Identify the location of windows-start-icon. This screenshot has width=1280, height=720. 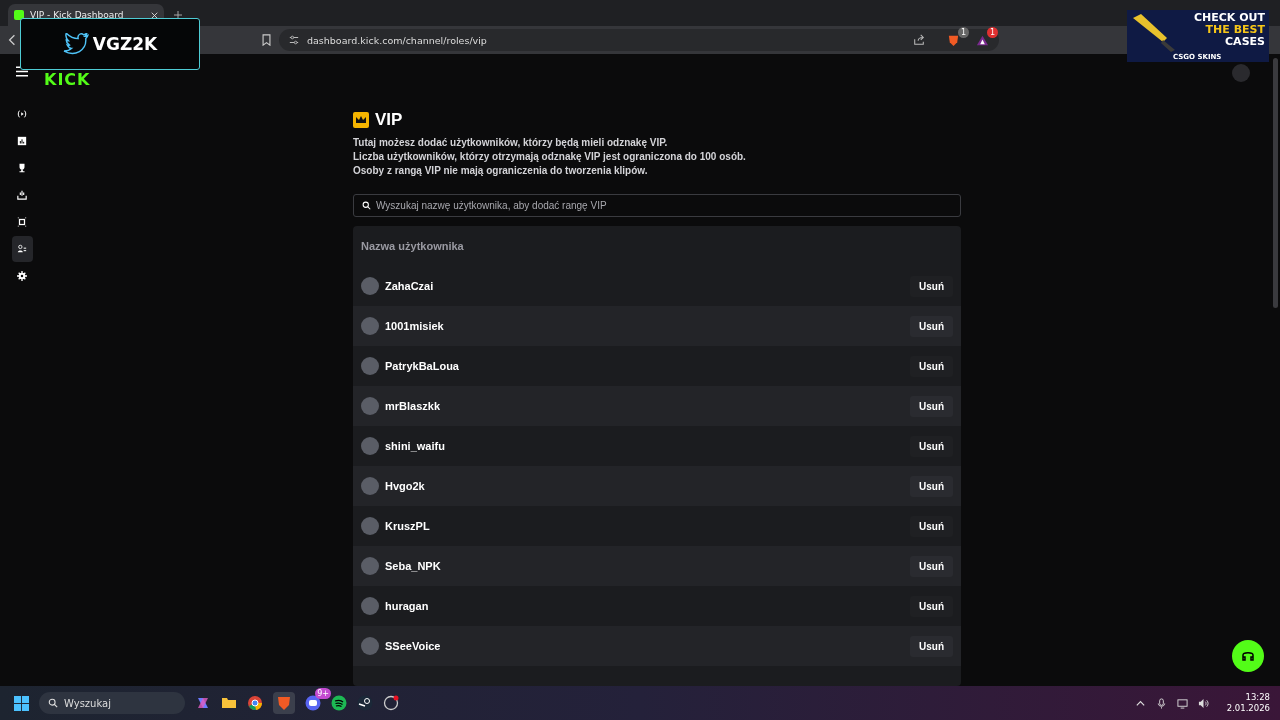
(21, 703).